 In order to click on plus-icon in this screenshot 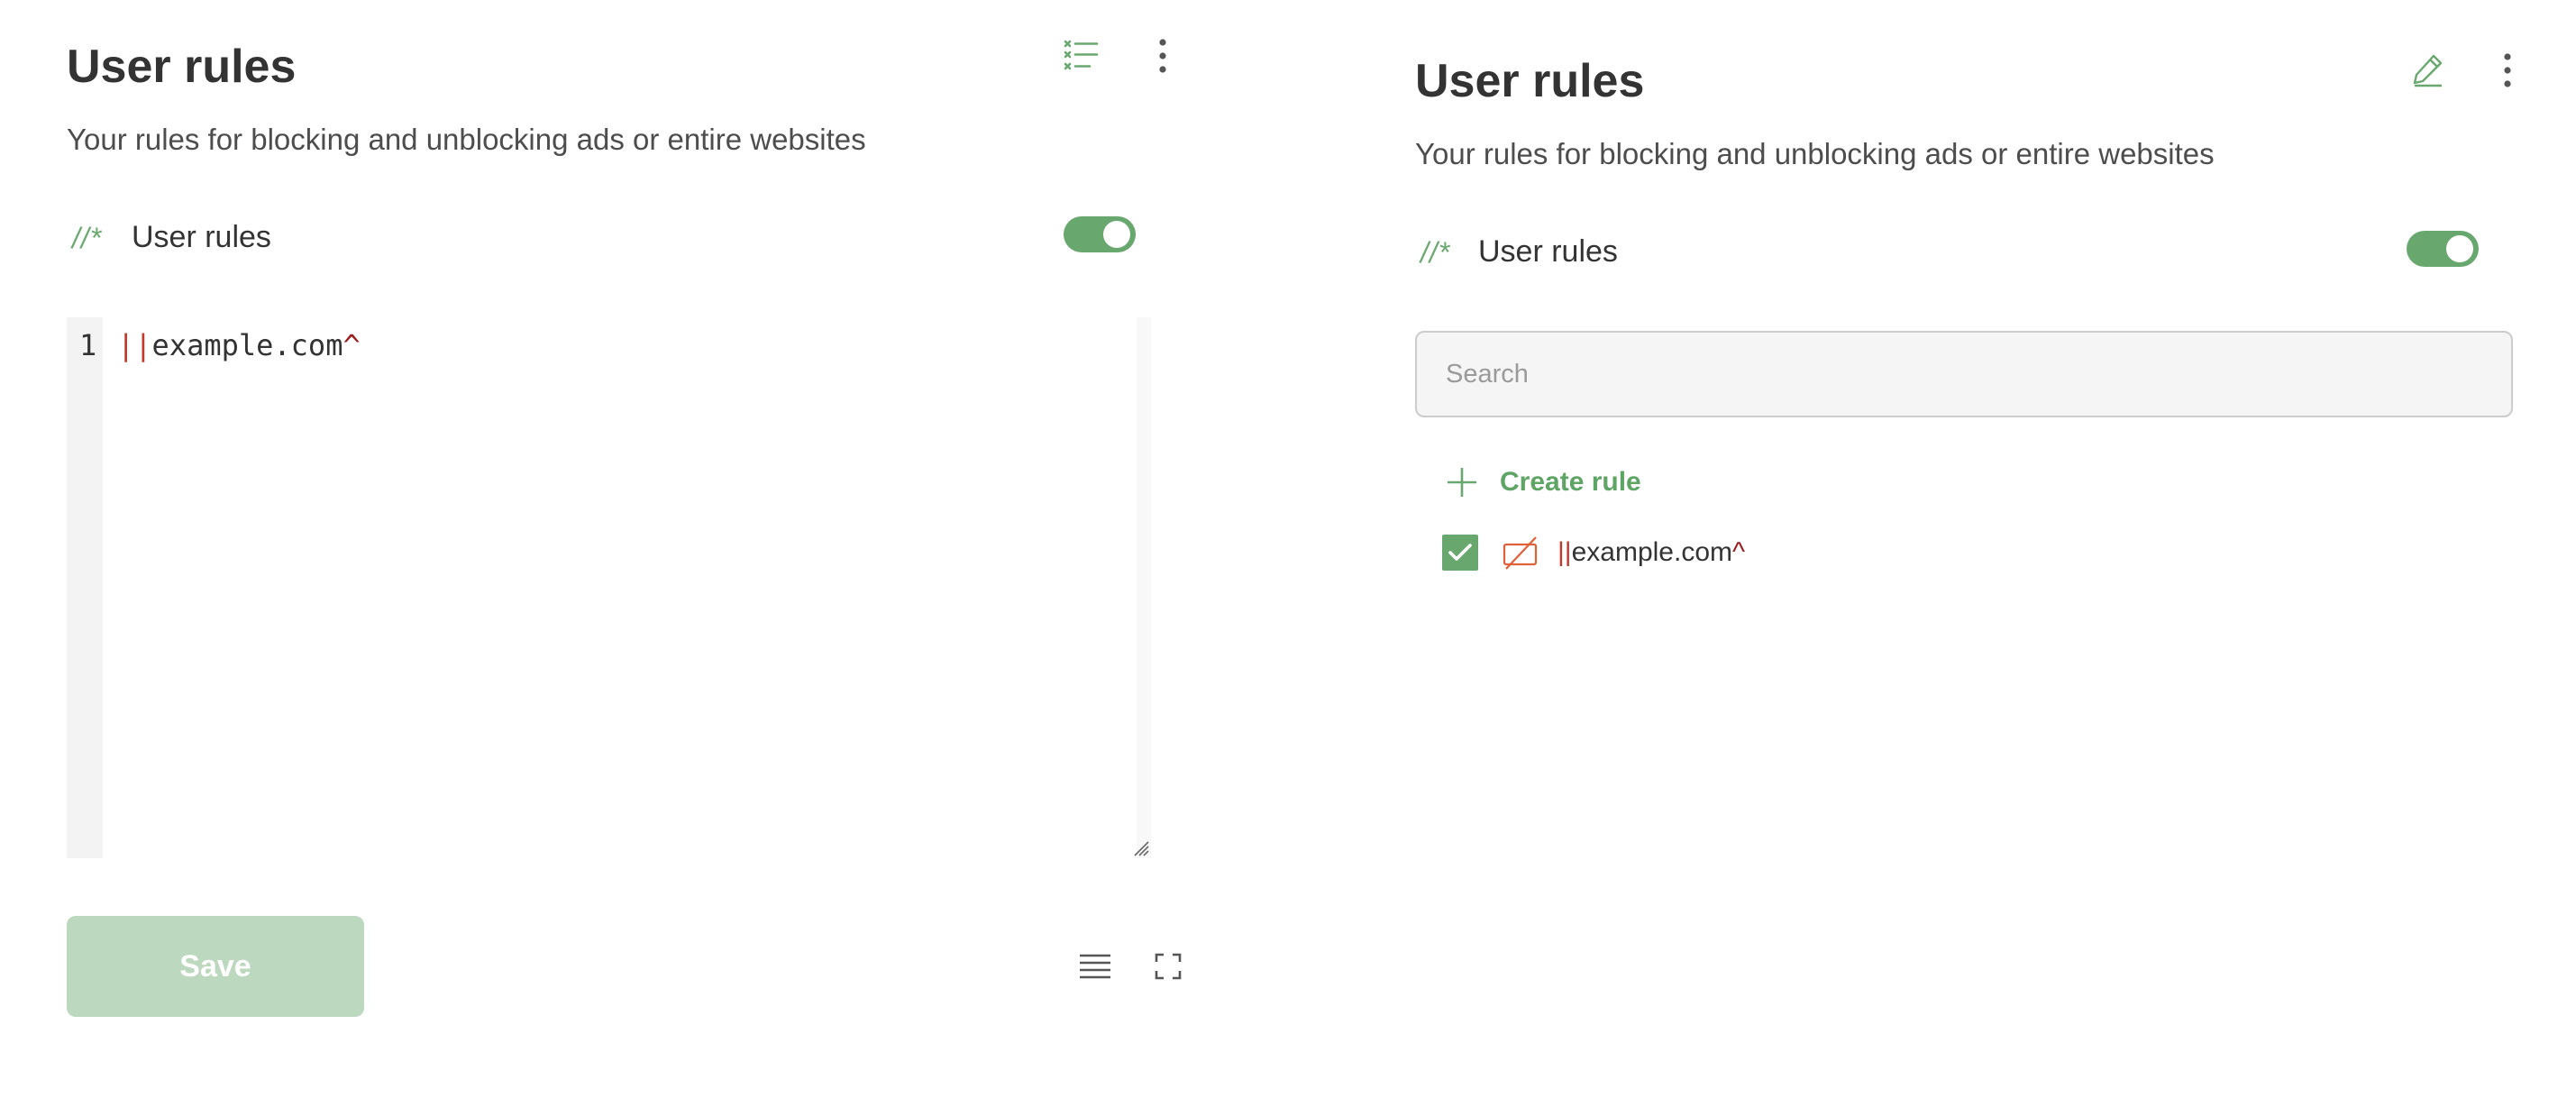, I will do `click(1462, 482)`.